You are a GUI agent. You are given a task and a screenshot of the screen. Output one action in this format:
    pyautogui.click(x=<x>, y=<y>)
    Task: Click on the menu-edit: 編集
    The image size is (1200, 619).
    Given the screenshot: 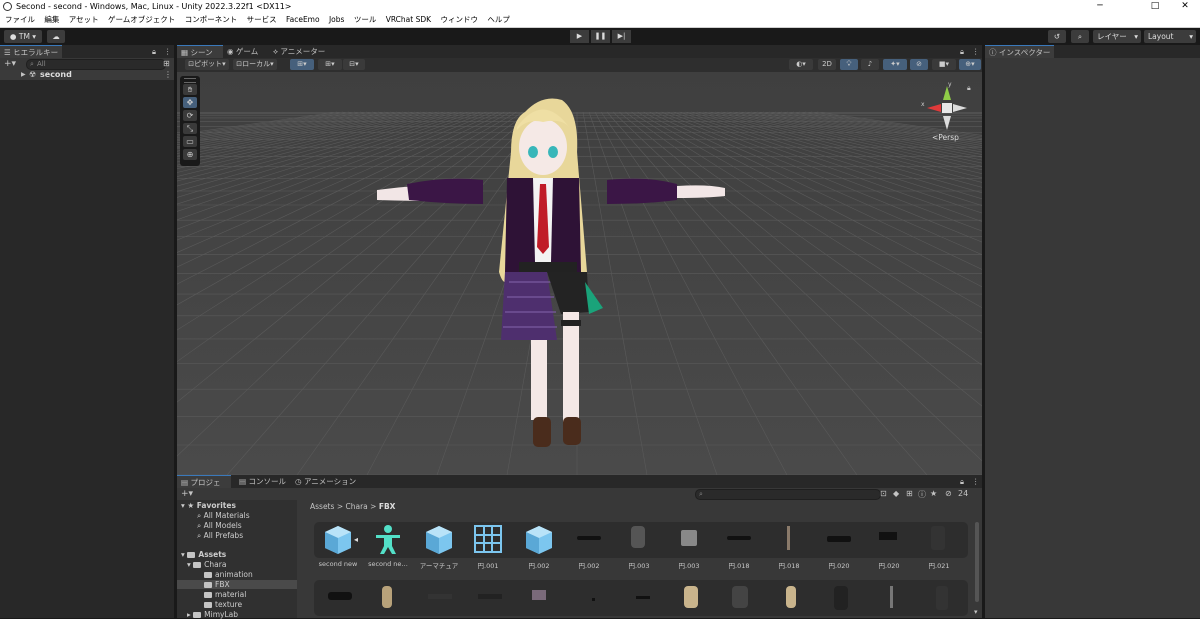 What is the action you would take?
    pyautogui.click(x=51, y=20)
    